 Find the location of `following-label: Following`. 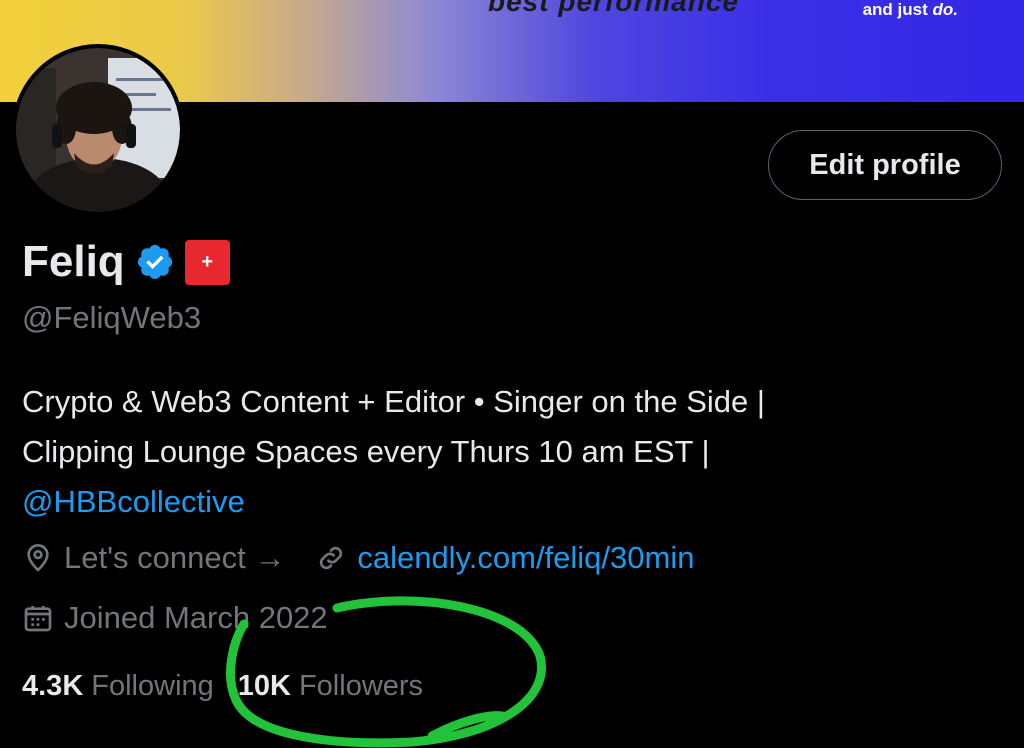

following-label: Following is located at coordinates (152, 686).